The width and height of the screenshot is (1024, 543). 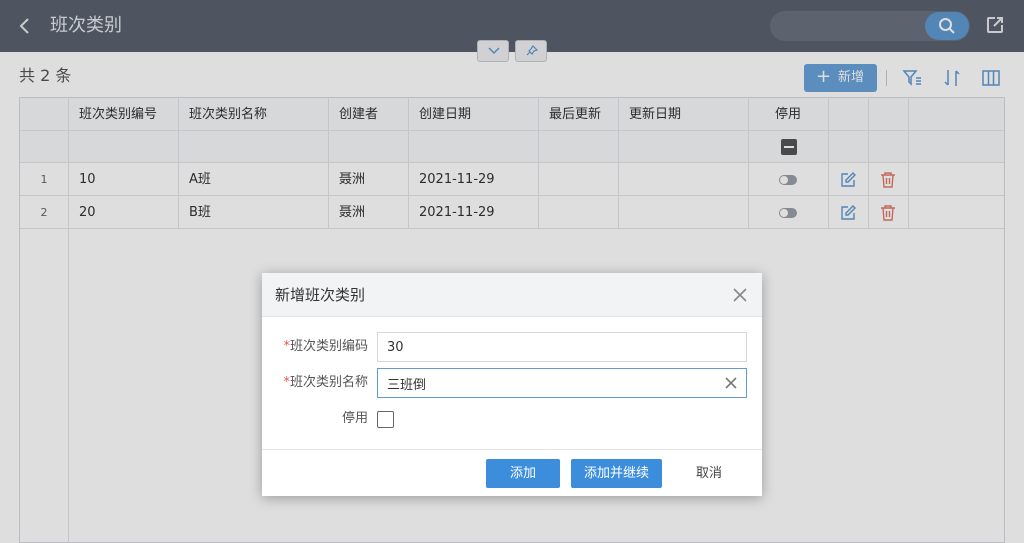 I want to click on dialog-footer-divider, so click(x=512, y=449).